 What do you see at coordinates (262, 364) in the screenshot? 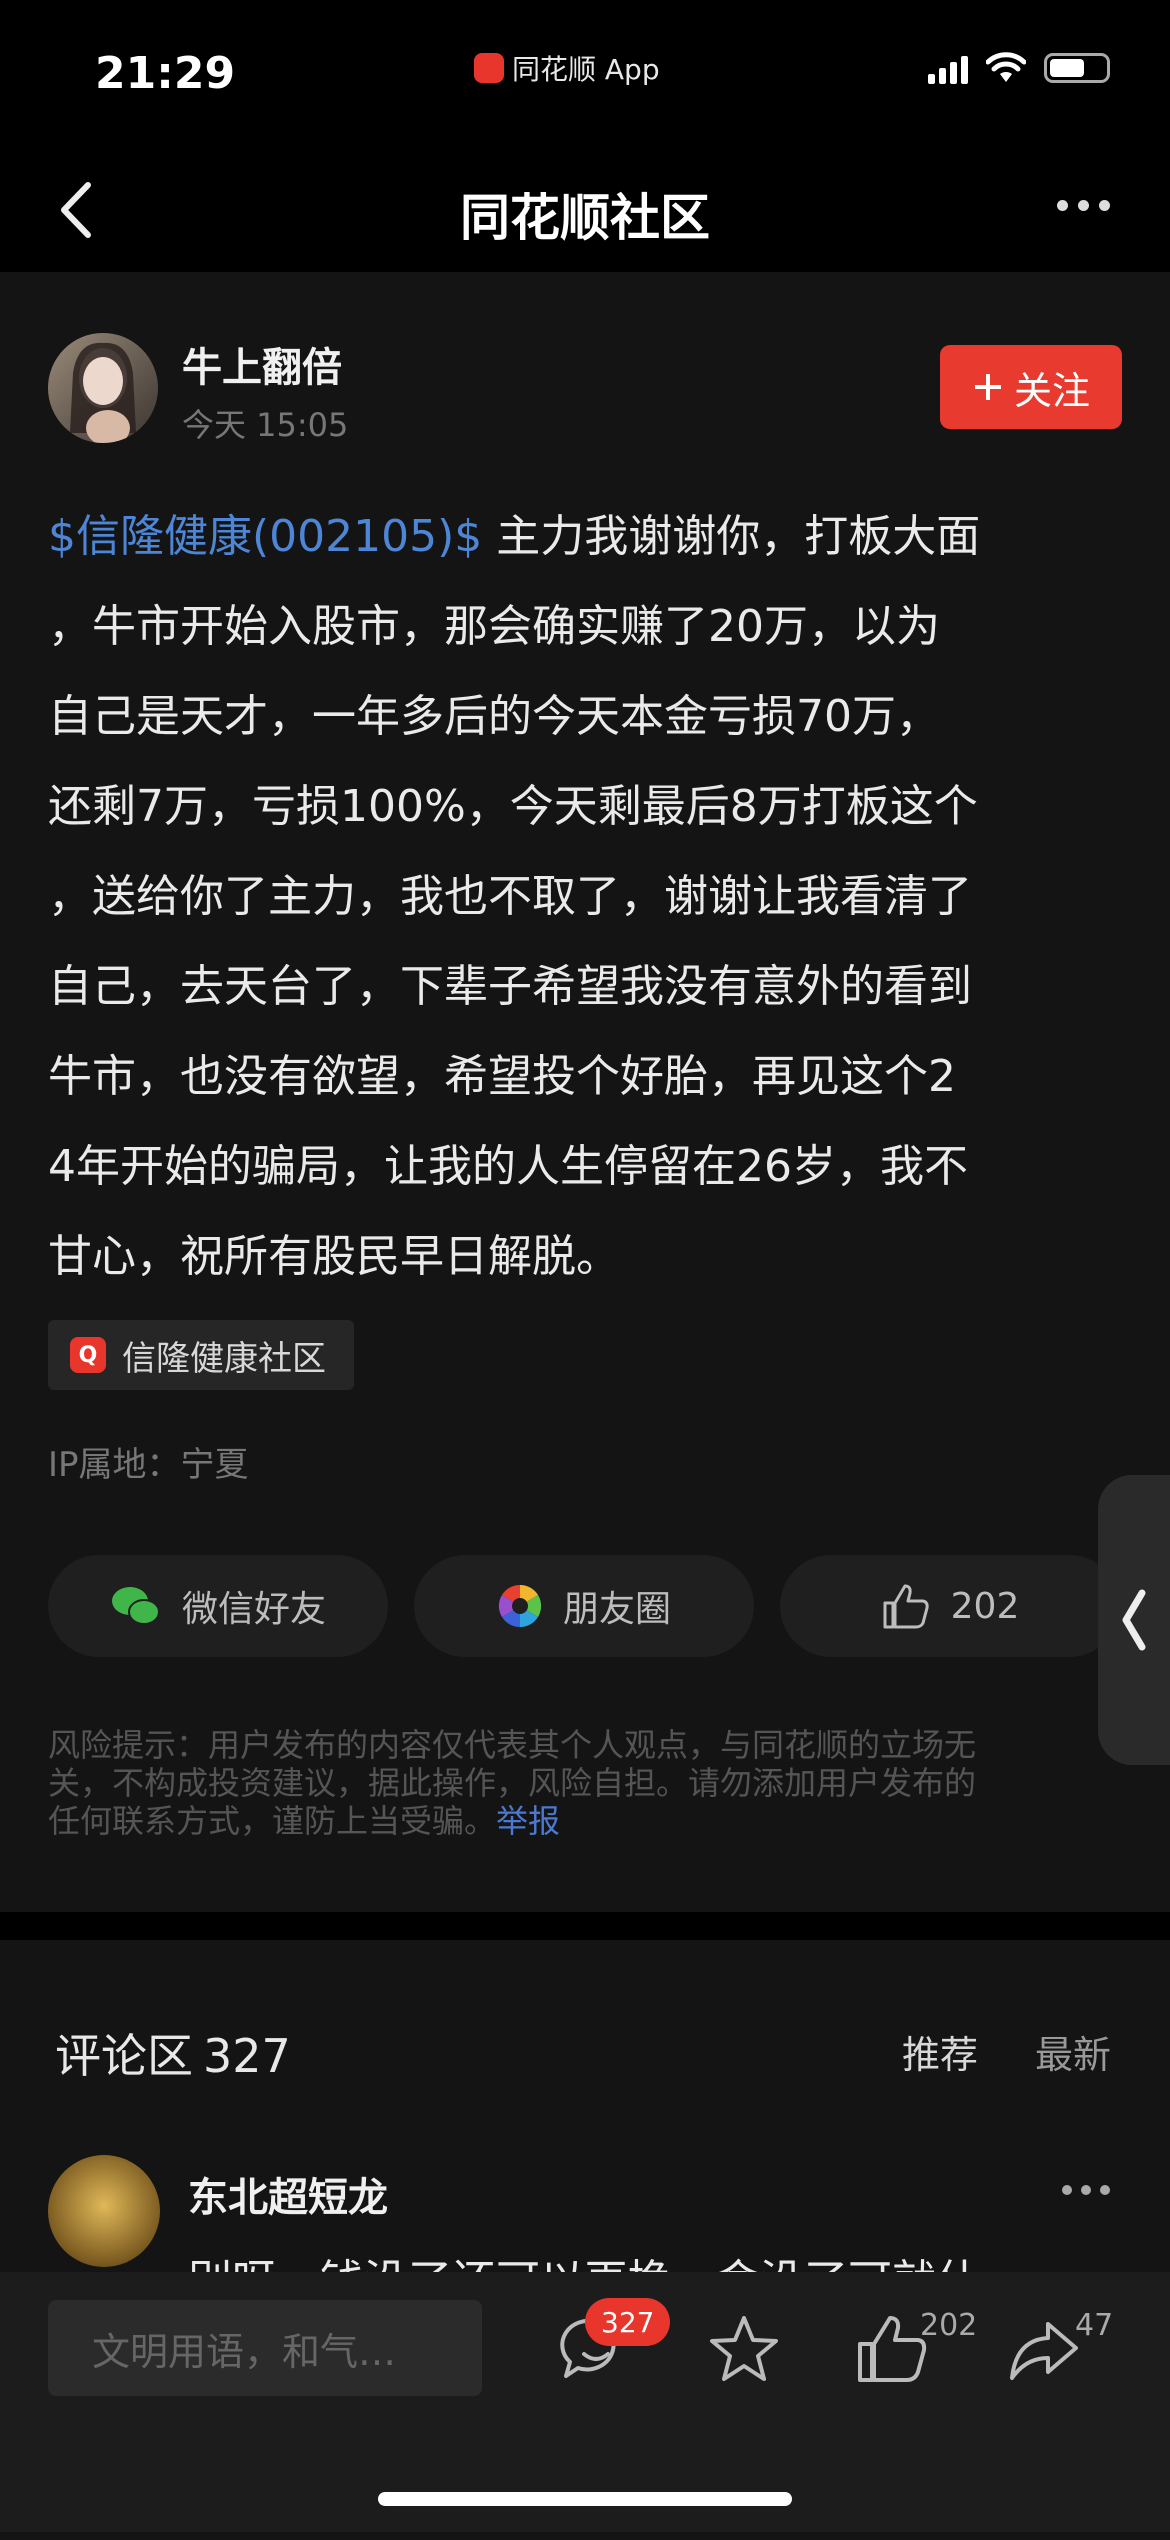
I see `author-name: 牛上翻倍` at bounding box center [262, 364].